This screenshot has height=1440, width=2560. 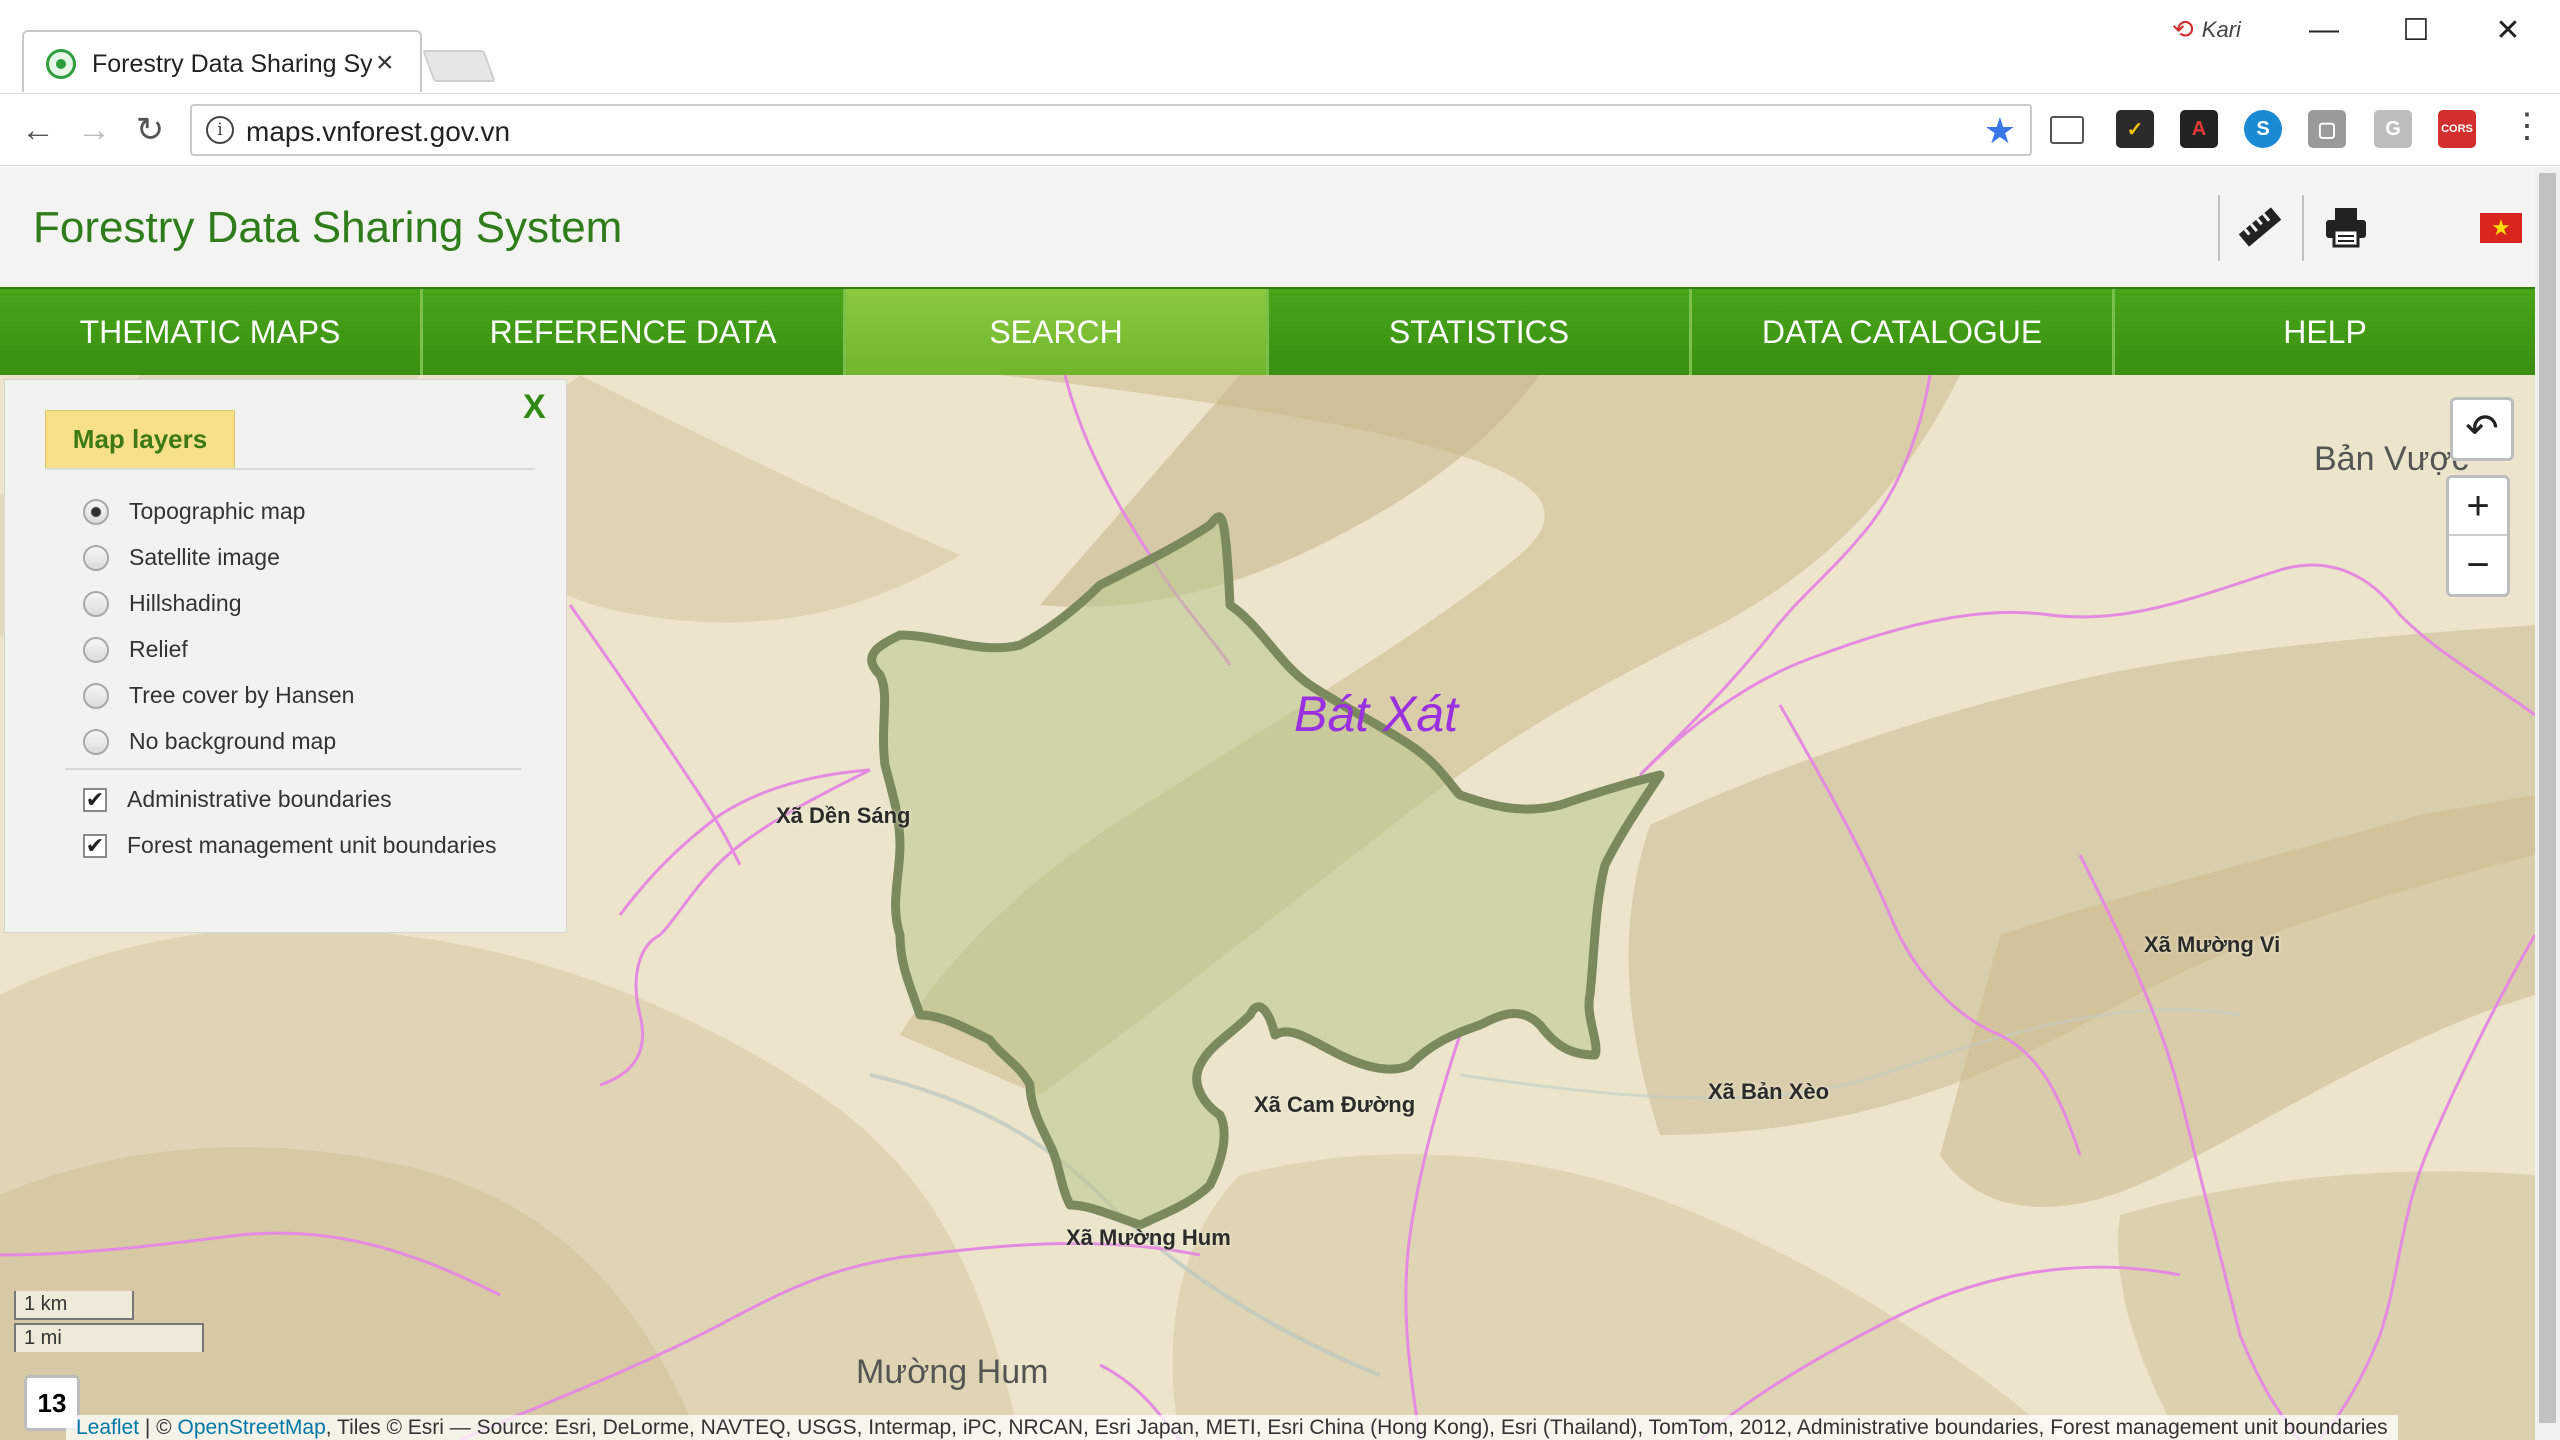 What do you see at coordinates (328, 227) in the screenshot?
I see `app-title: Forestry Data Sharing System` at bounding box center [328, 227].